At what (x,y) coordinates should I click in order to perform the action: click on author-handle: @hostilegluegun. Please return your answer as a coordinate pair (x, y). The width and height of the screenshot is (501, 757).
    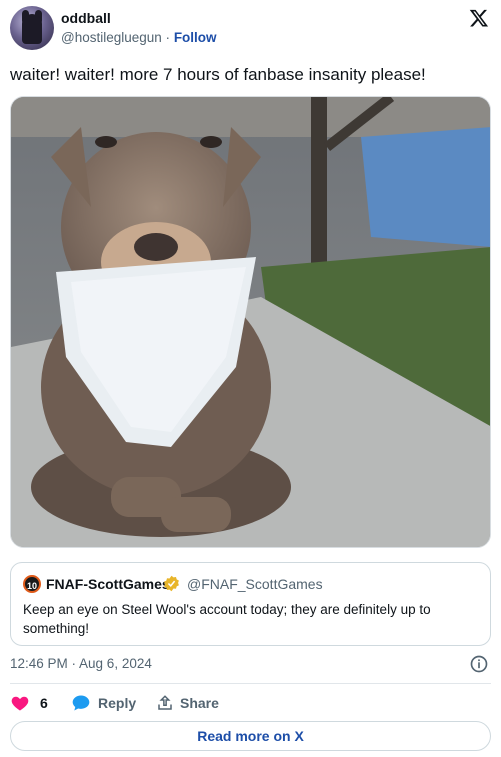
    Looking at the image, I should click on (111, 37).